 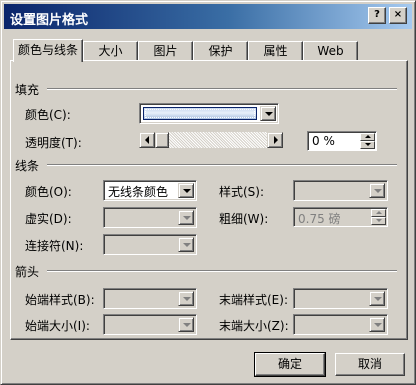 What do you see at coordinates (340, 190) in the screenshot?
I see `line-style-dropdown` at bounding box center [340, 190].